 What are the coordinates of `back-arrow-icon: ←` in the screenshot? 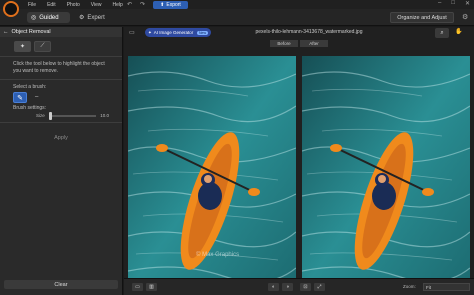 It's located at (6, 32).